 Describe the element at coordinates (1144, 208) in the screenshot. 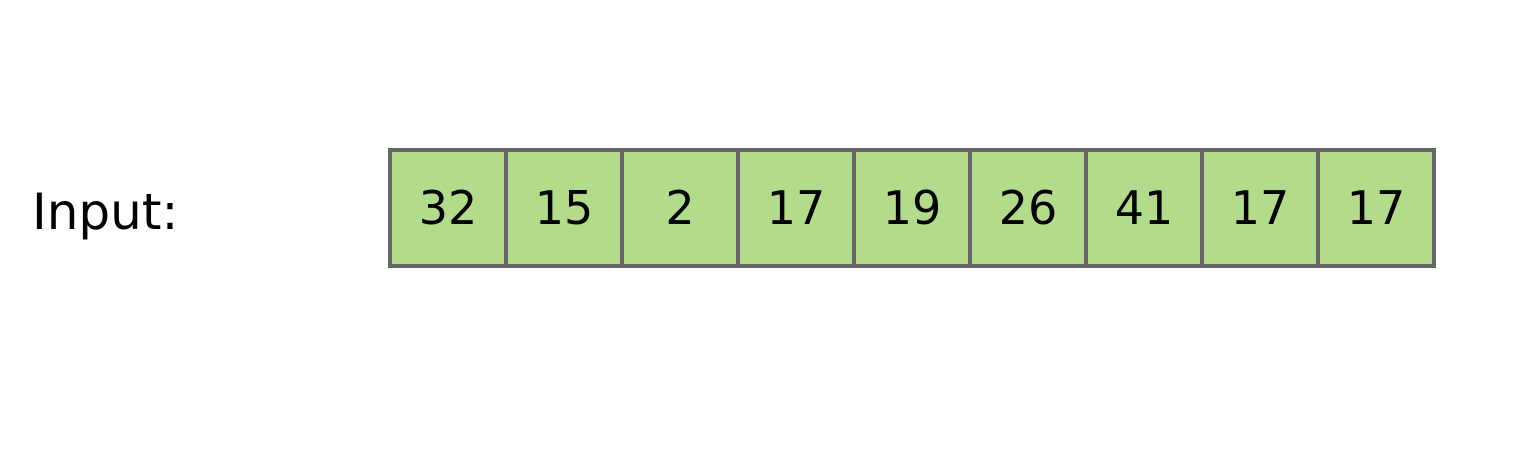

I see `array-cell: 41` at that location.